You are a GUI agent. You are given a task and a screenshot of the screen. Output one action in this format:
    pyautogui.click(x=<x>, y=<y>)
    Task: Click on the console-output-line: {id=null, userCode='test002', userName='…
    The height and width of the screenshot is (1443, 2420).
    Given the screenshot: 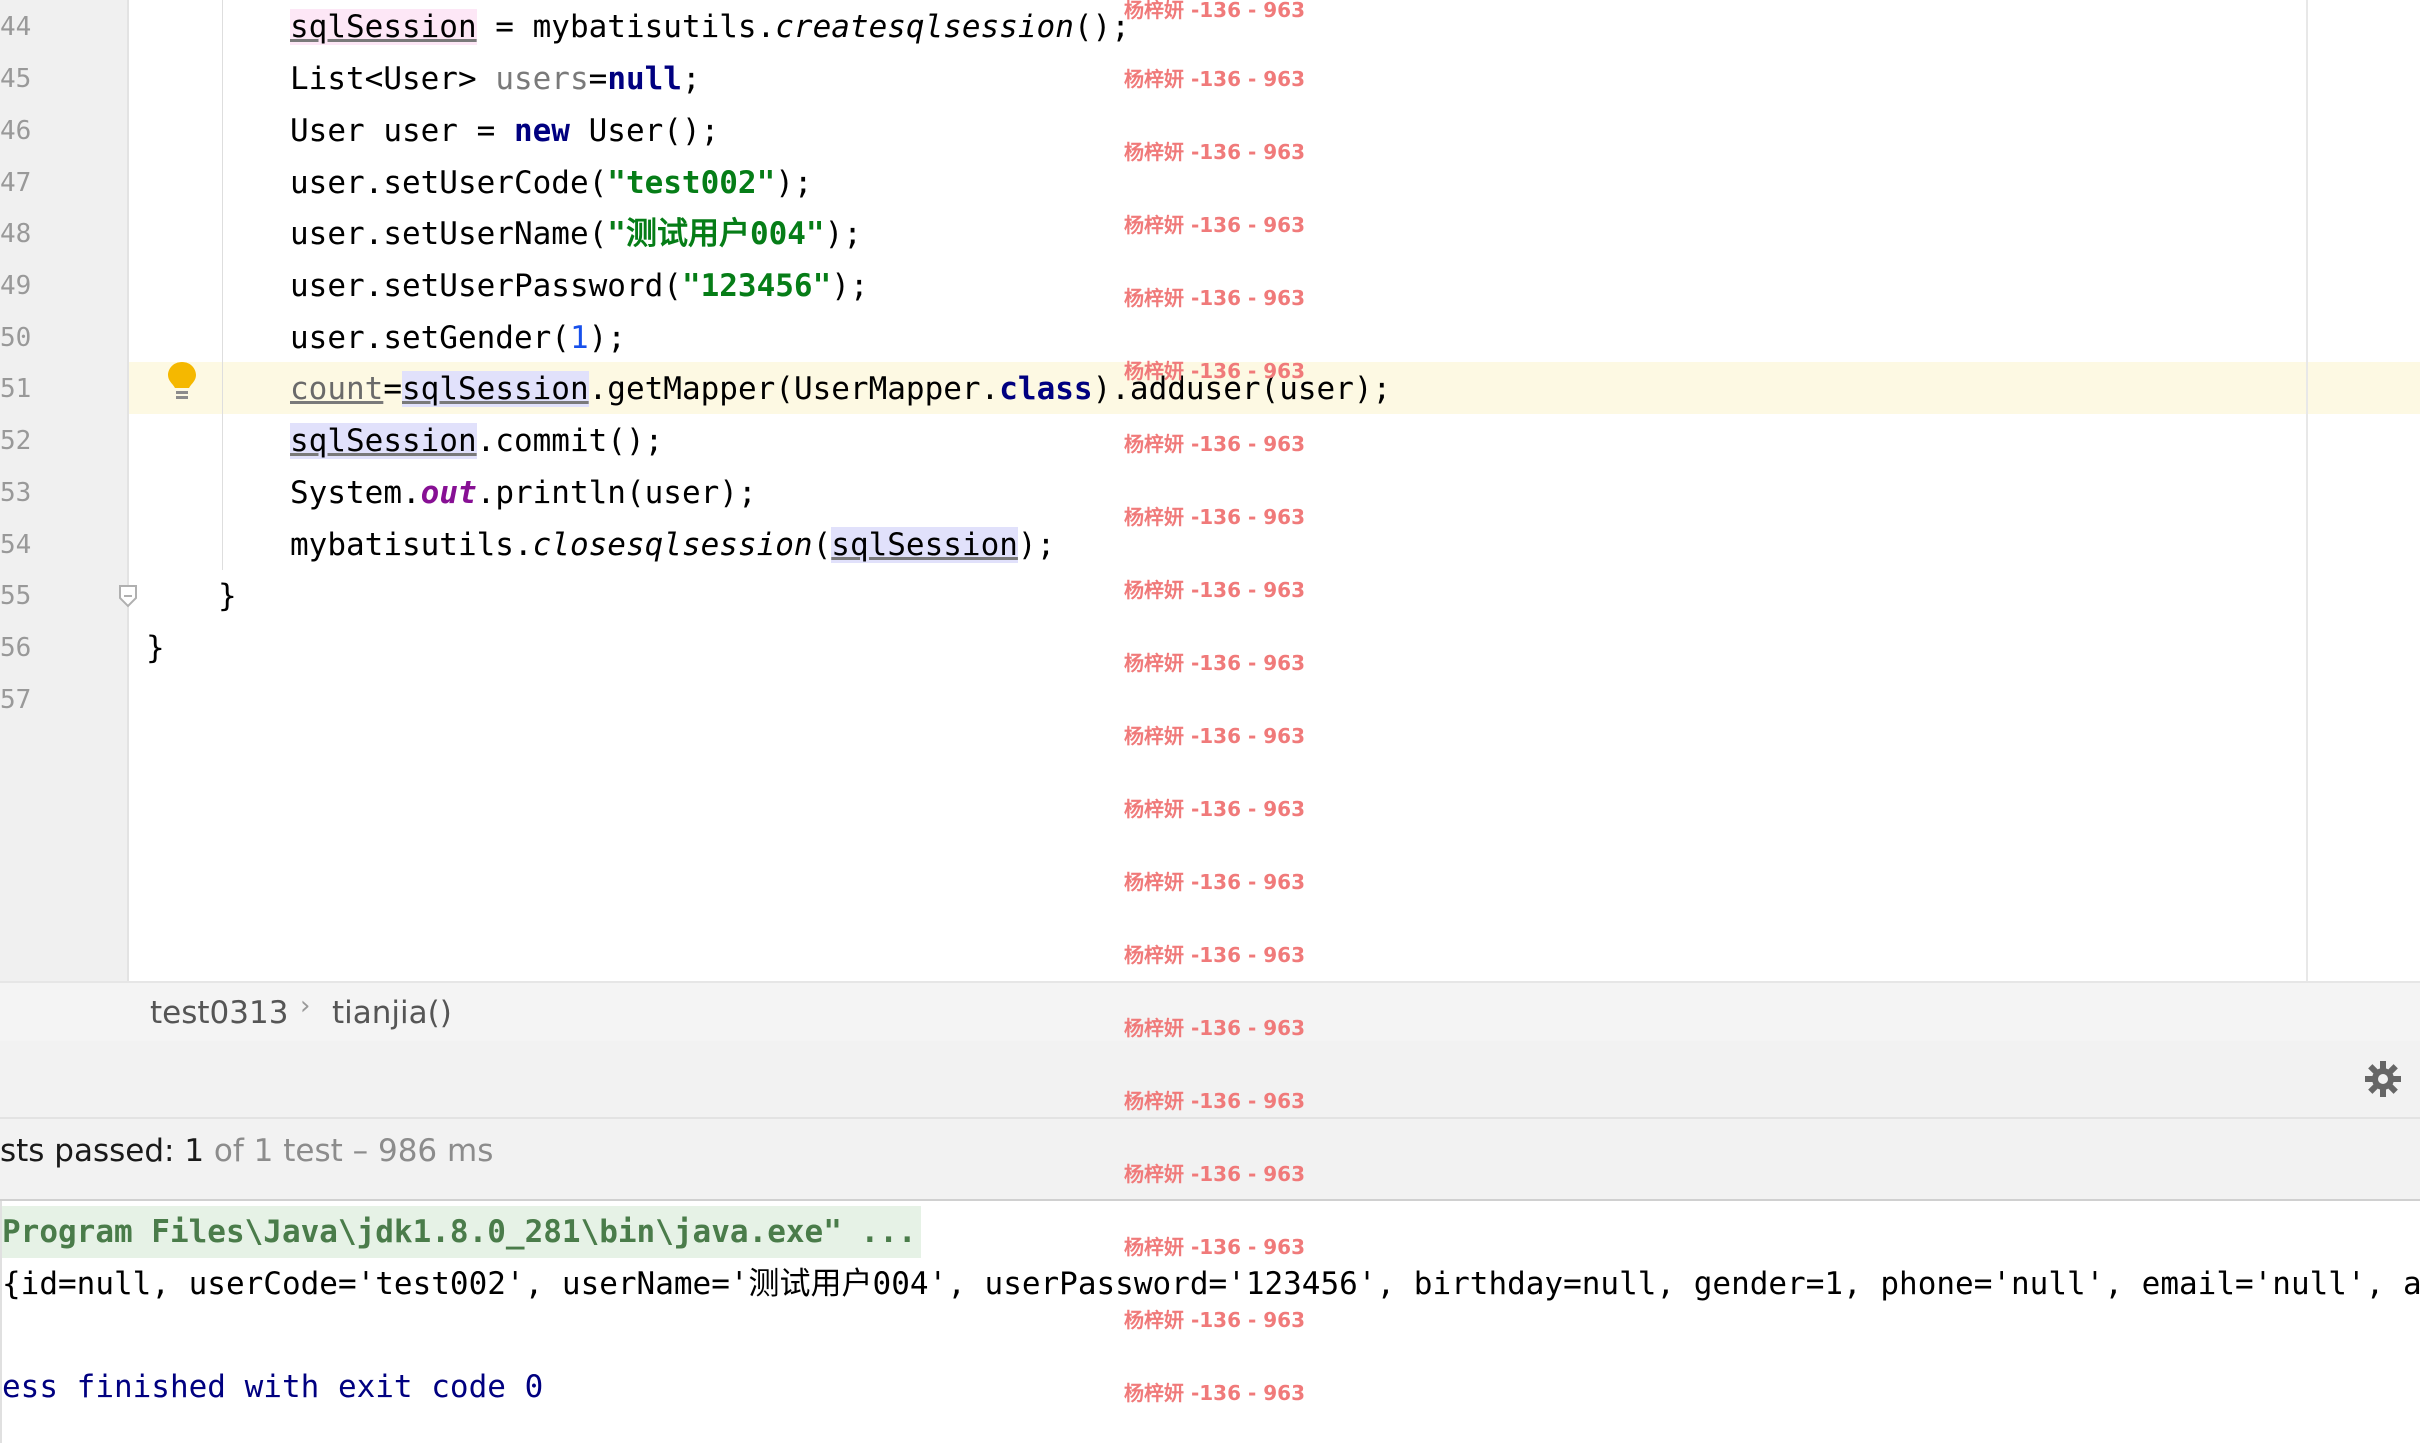 What is the action you would take?
    pyautogui.click(x=1211, y=1284)
    